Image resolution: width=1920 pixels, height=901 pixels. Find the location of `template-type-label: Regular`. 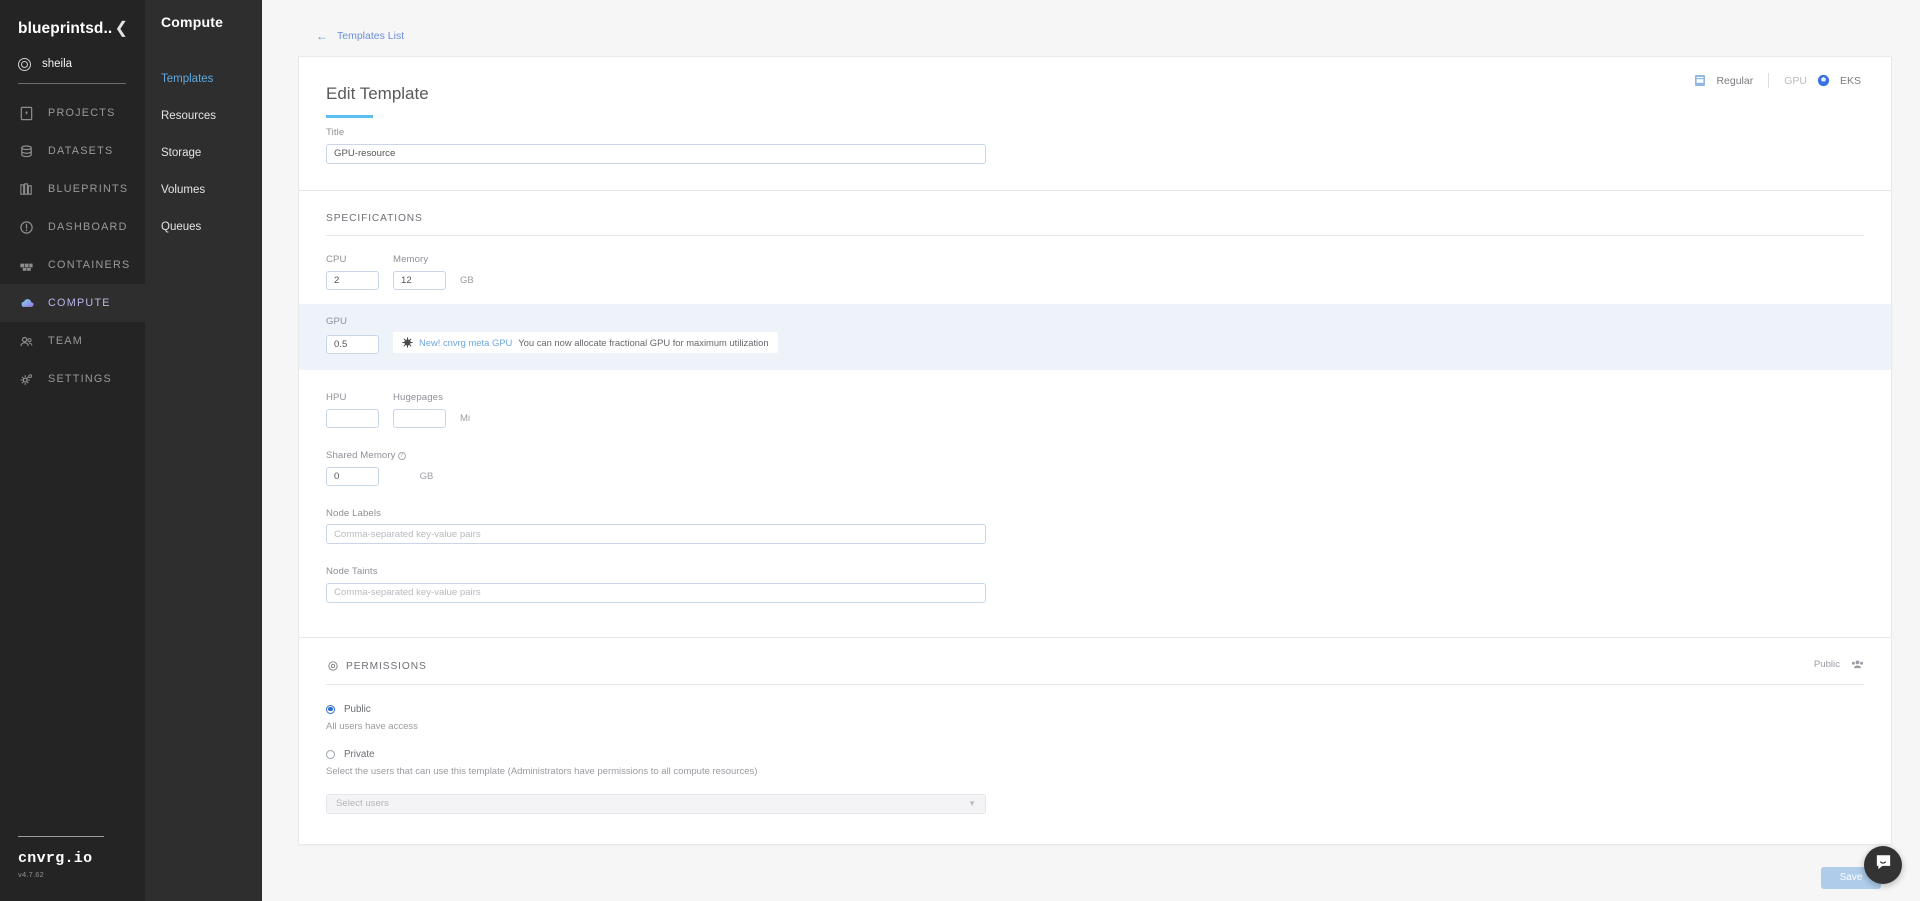

template-type-label: Regular is located at coordinates (1735, 80).